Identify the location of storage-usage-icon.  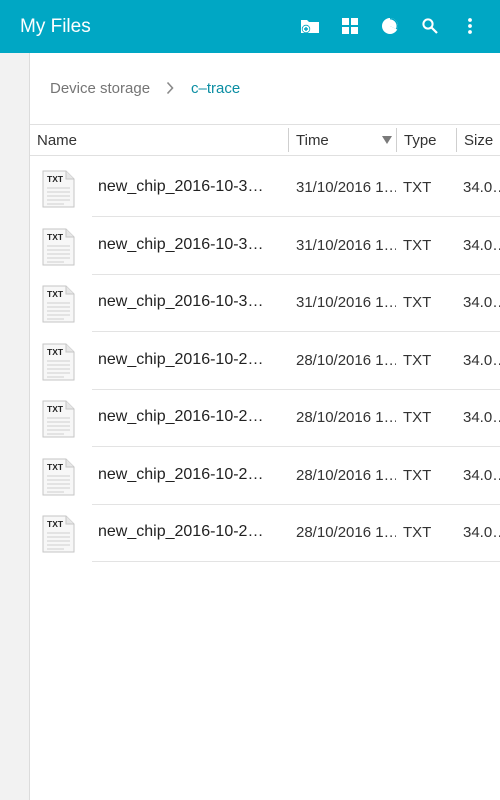
(390, 26).